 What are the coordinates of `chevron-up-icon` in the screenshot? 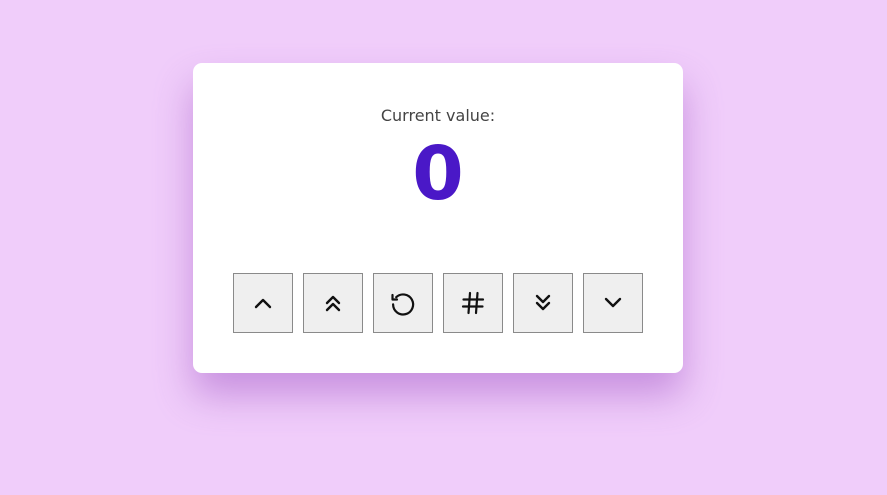 It's located at (263, 303).